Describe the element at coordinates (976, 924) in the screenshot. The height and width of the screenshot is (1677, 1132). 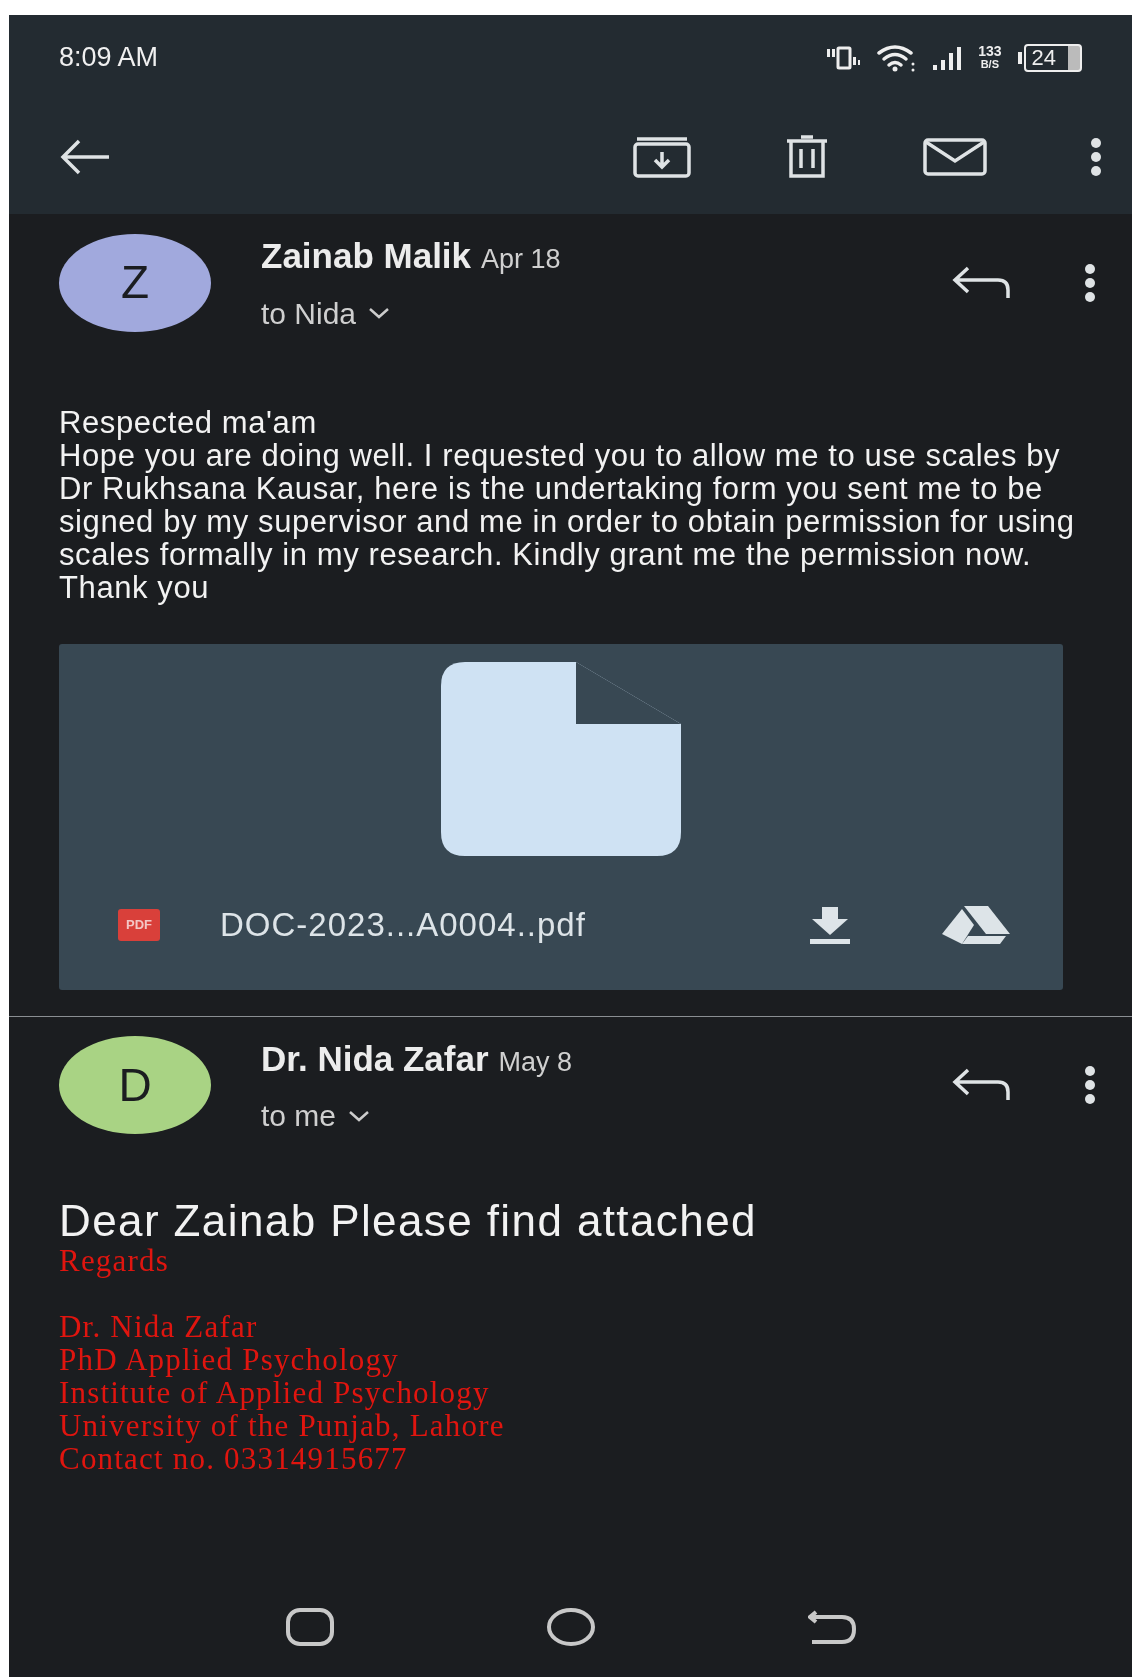
I see `drive-icon` at that location.